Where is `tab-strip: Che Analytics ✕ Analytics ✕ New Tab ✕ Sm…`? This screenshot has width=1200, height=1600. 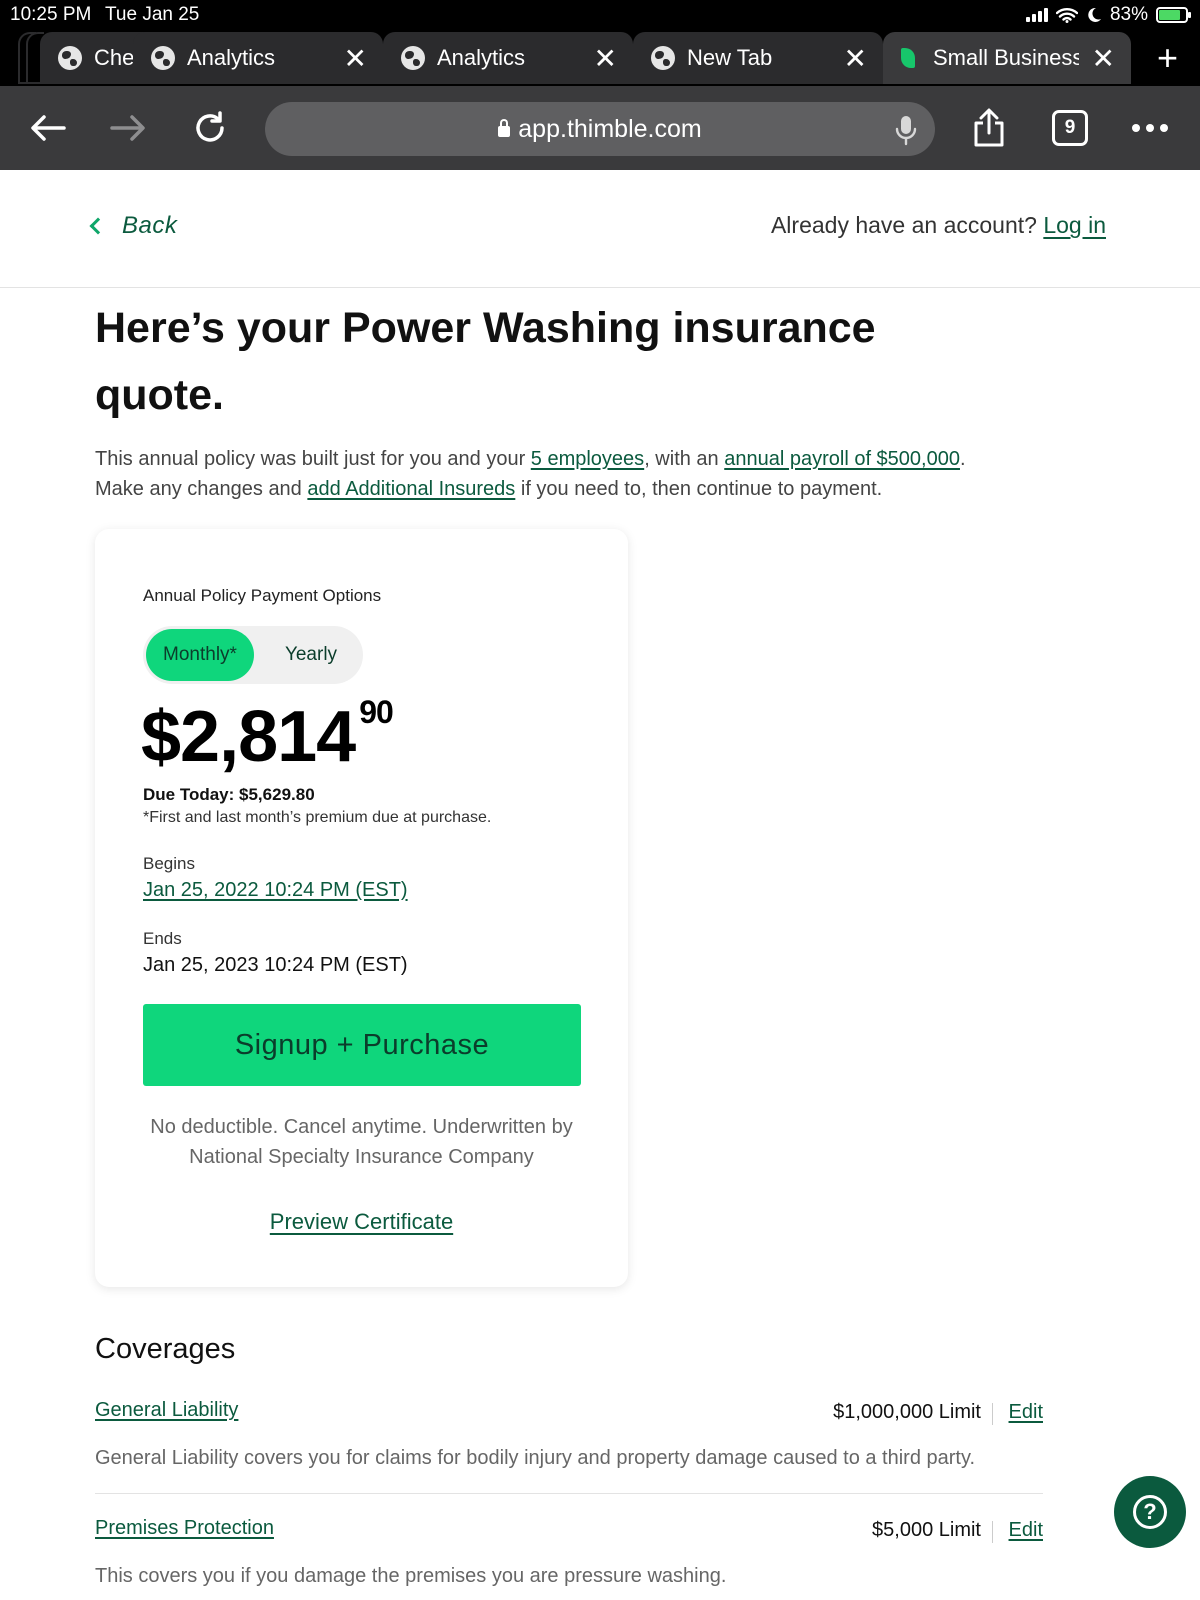
tab-strip: Che Analytics ✕ Analytics ✕ New Tab ✕ Sm… is located at coordinates (600, 58).